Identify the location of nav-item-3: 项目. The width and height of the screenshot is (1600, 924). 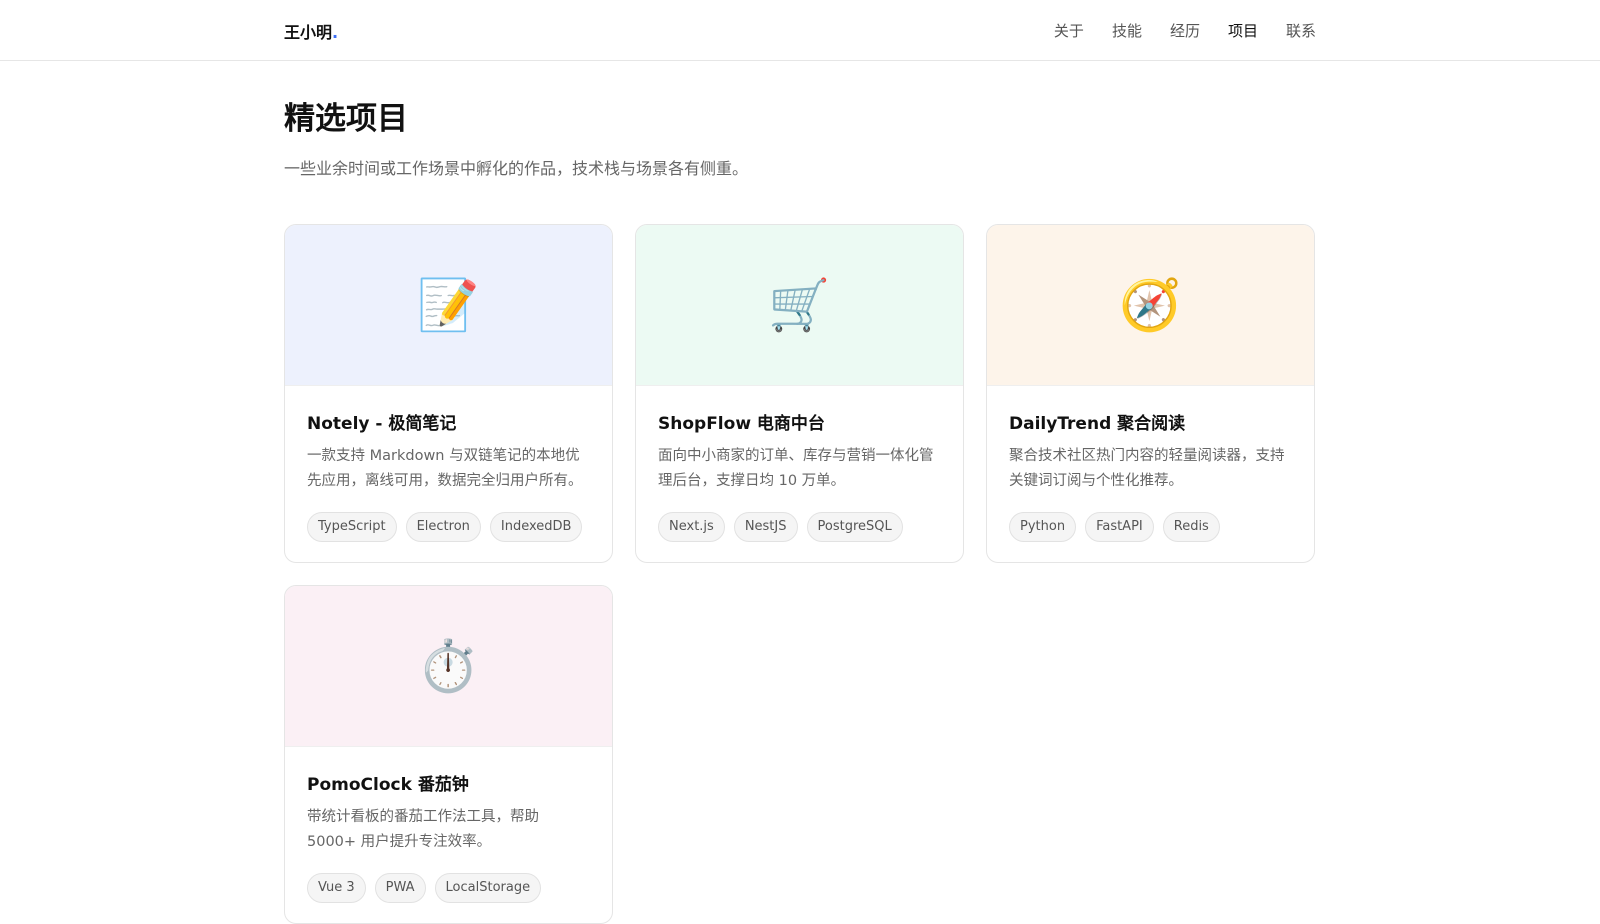
(1243, 30).